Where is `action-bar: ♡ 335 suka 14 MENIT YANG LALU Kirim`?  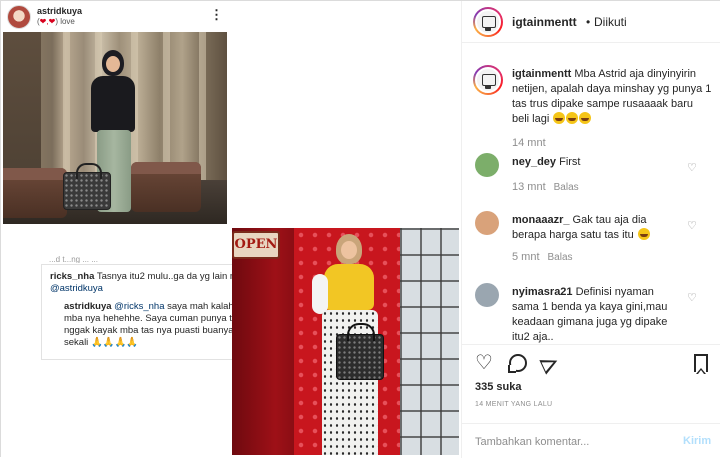 action-bar: ♡ 335 suka 14 MENIT YANG LALU Kirim is located at coordinates (591, 401).